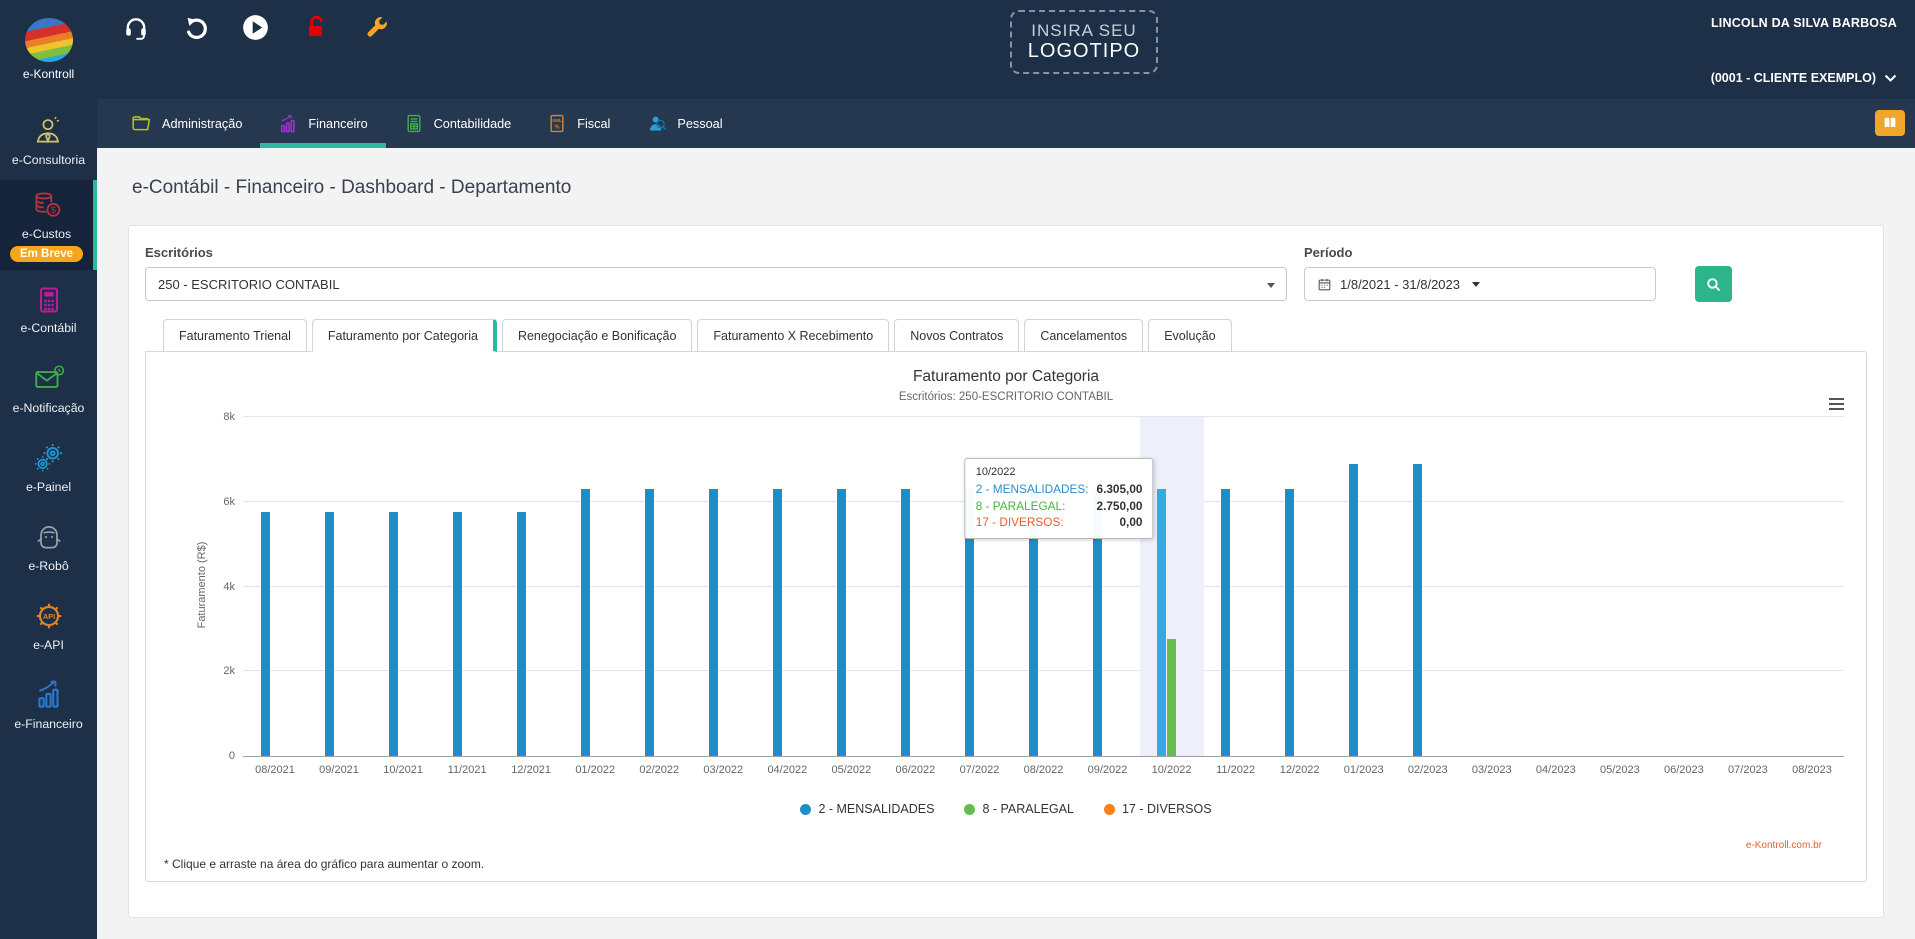 The width and height of the screenshot is (1915, 939). What do you see at coordinates (970, 809) in the screenshot?
I see `legend-dot-icon` at bounding box center [970, 809].